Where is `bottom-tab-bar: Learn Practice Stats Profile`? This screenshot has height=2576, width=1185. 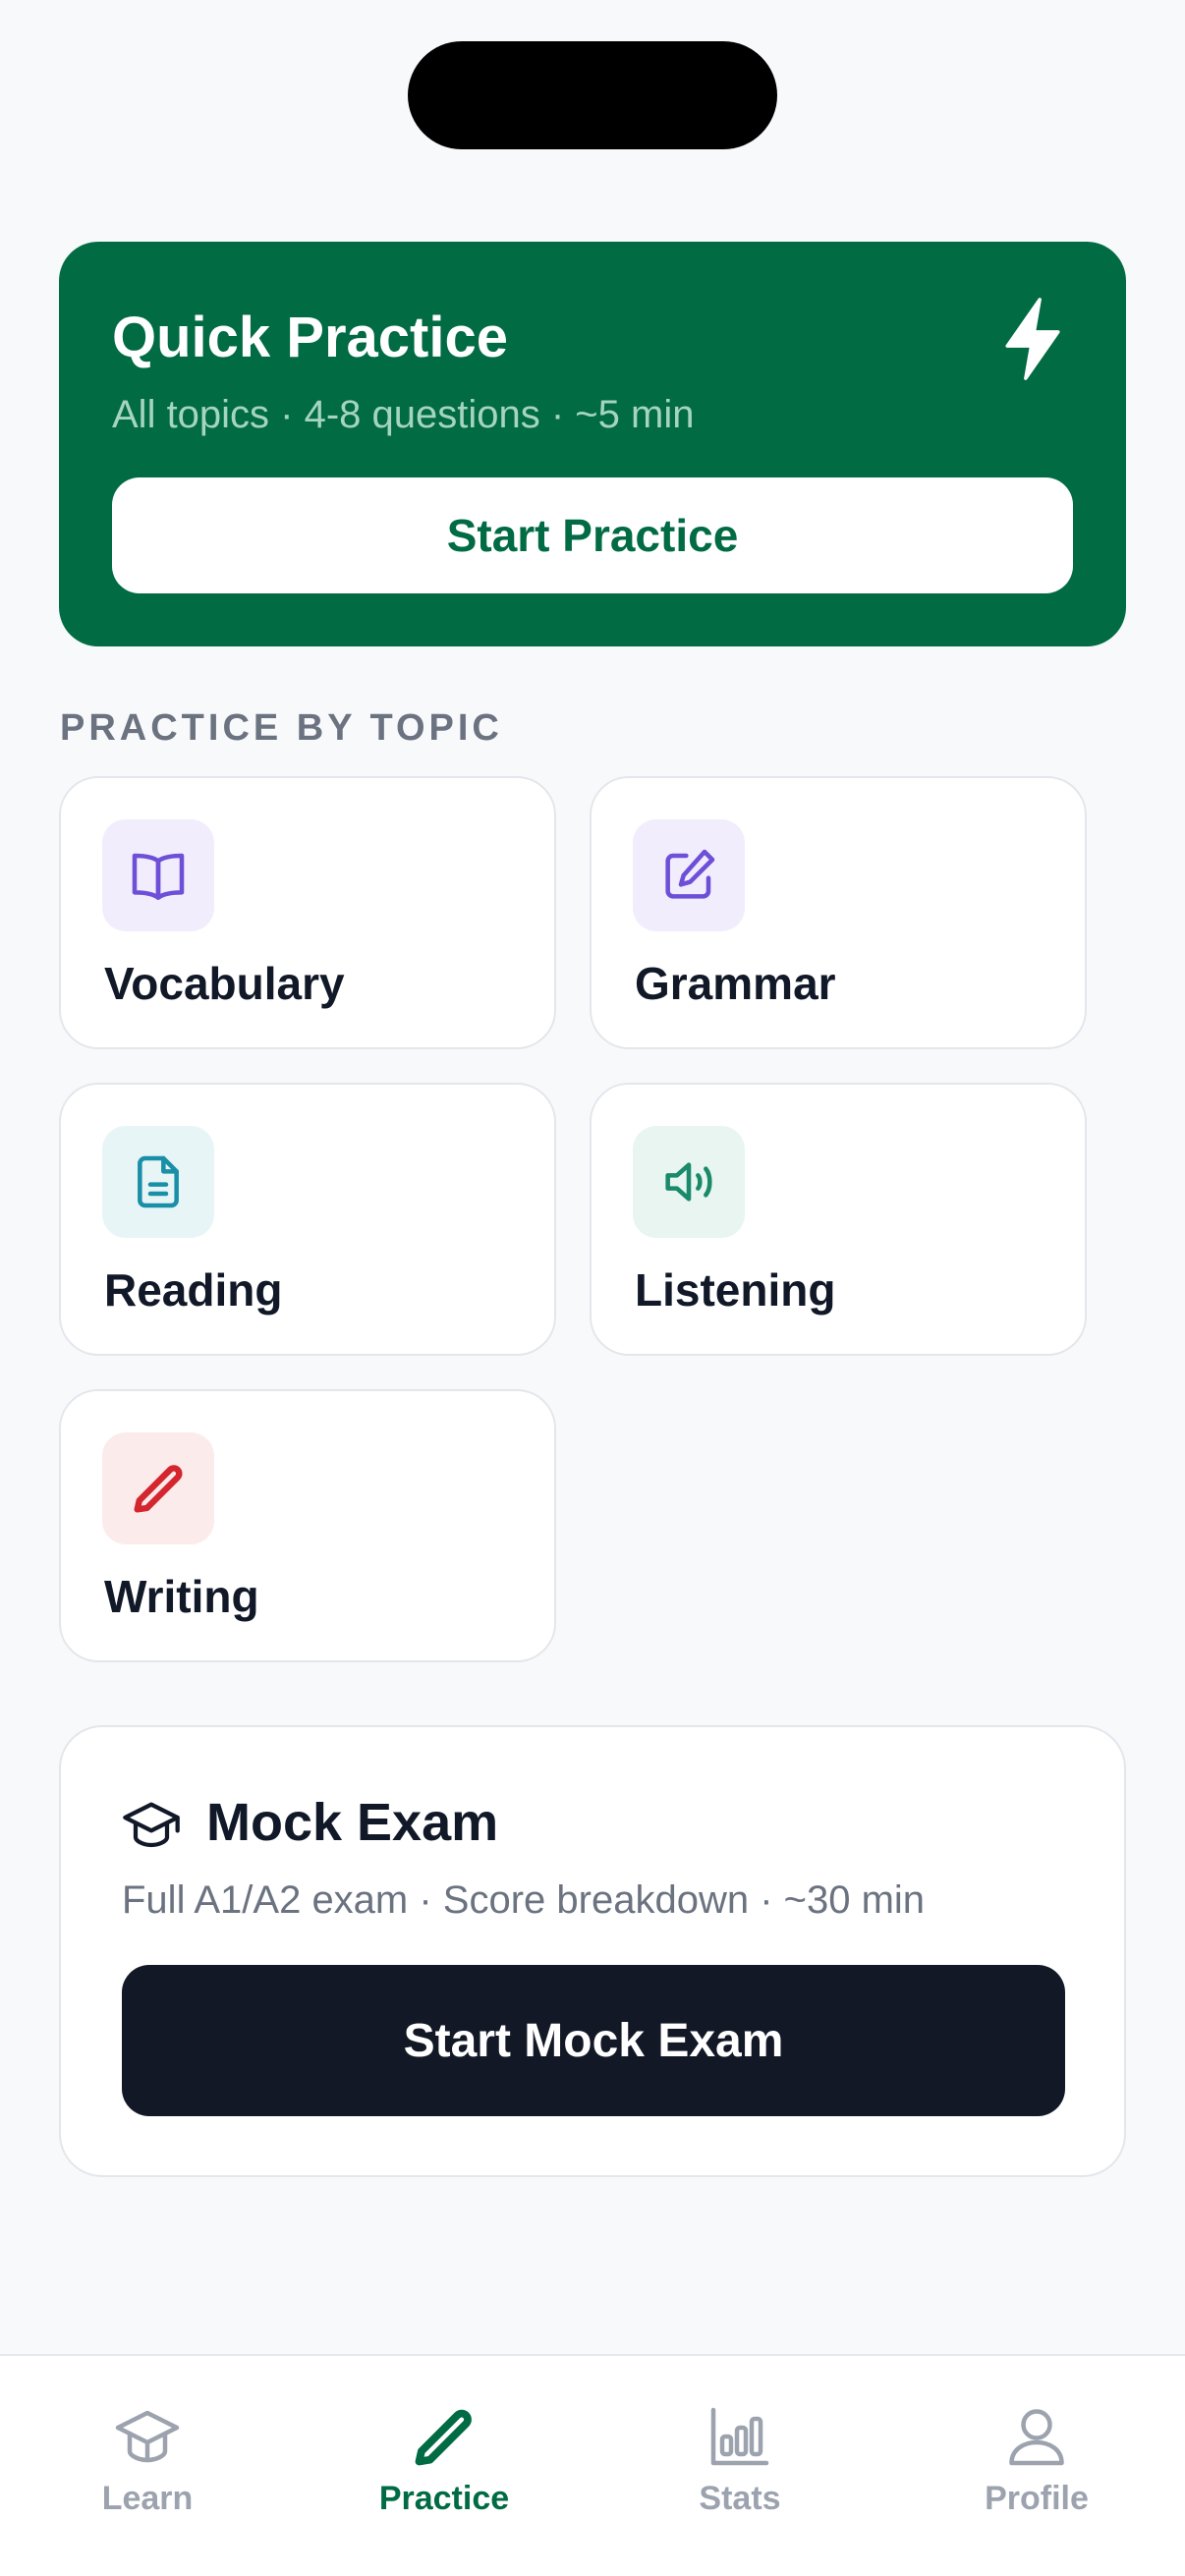
bottom-tab-bar: Learn Practice Stats Profile is located at coordinates (592, 2465).